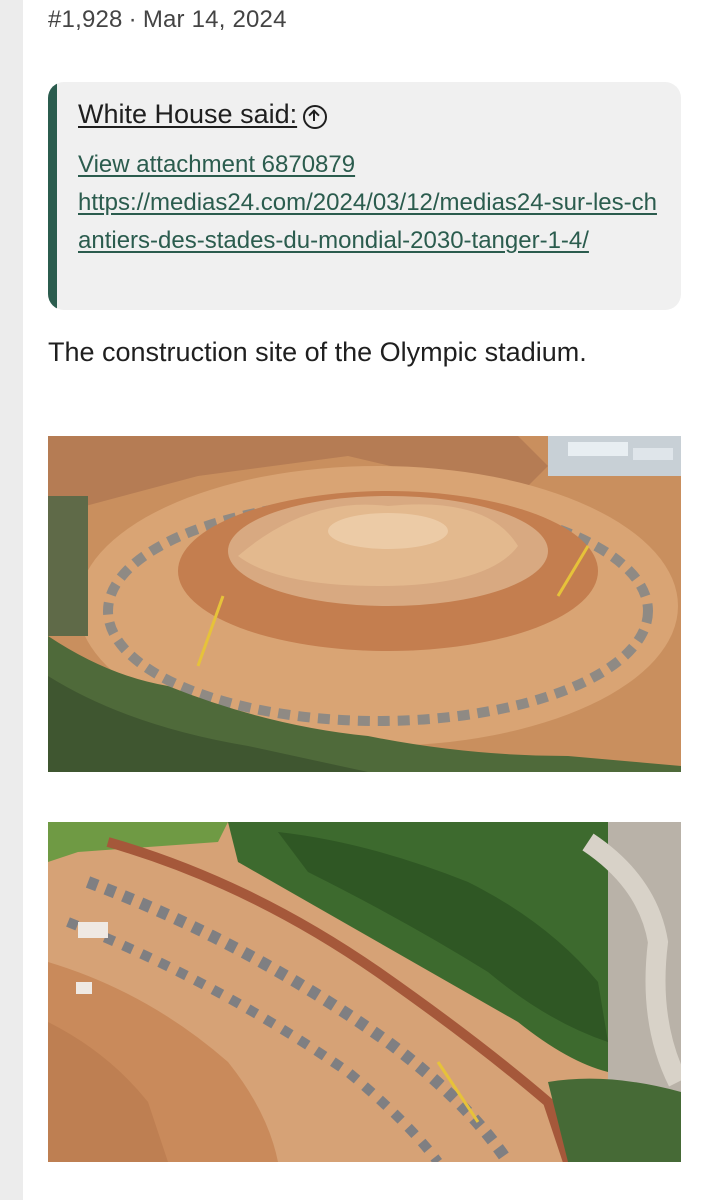 Image resolution: width=706 pixels, height=1200 pixels. I want to click on post-date-link: Mar 14, 2024, so click(215, 19).